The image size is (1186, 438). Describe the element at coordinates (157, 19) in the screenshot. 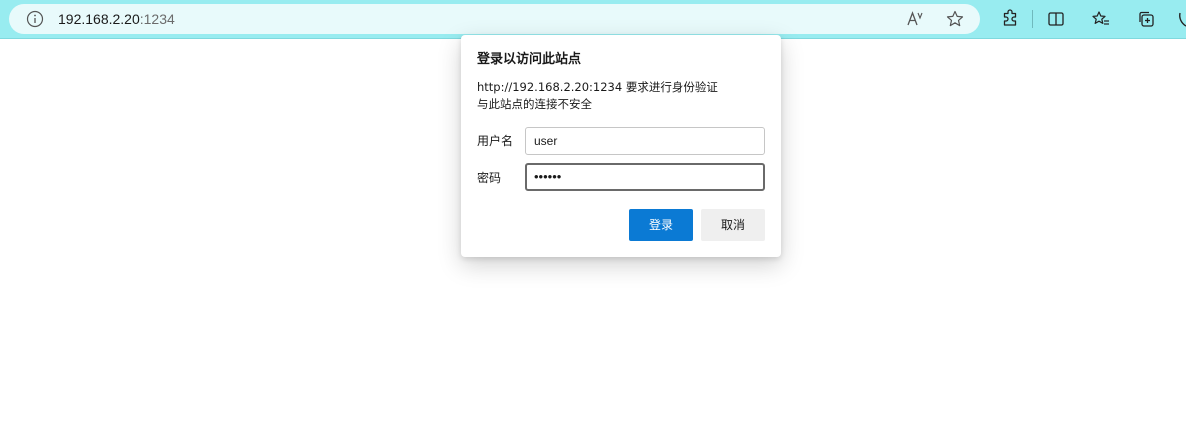

I see `url-port: :1234` at that location.